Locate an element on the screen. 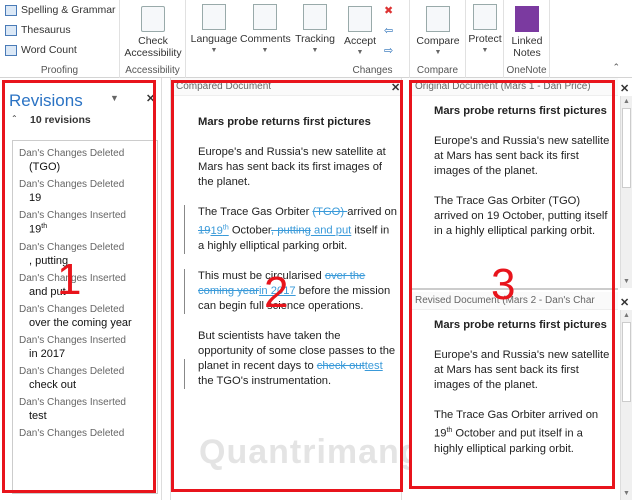 This screenshot has height=500, width=632. revision-item: Dan's Changes Deleted (TGO) is located at coordinates (85, 161).